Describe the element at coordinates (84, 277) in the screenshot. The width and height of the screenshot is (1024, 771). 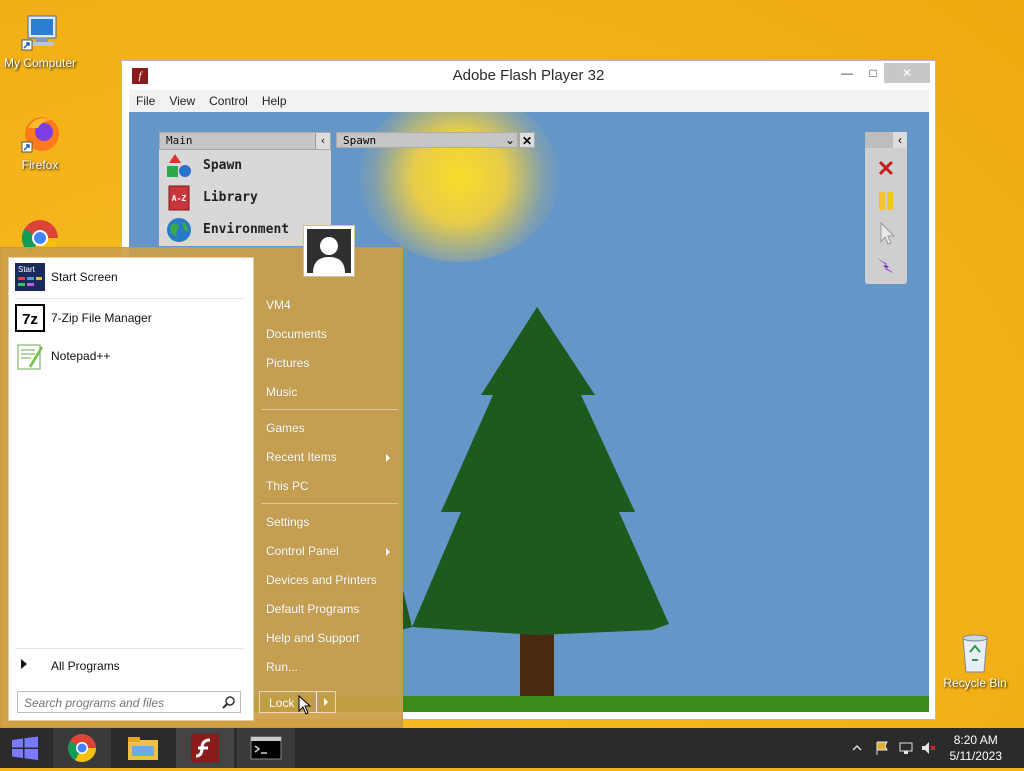
I see `program-label: Start Screen` at that location.